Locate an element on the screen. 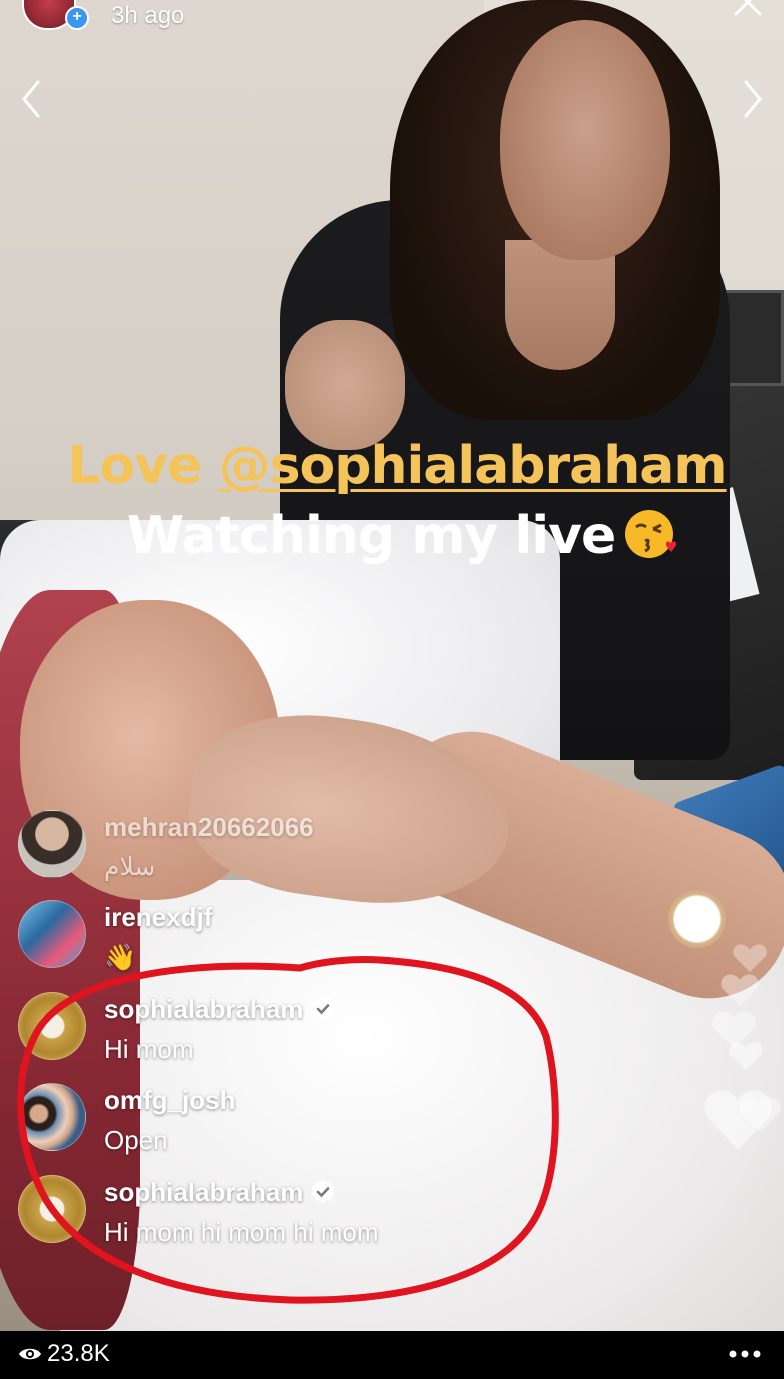 The height and width of the screenshot is (1379, 784). comment-text: Open is located at coordinates (136, 1140).